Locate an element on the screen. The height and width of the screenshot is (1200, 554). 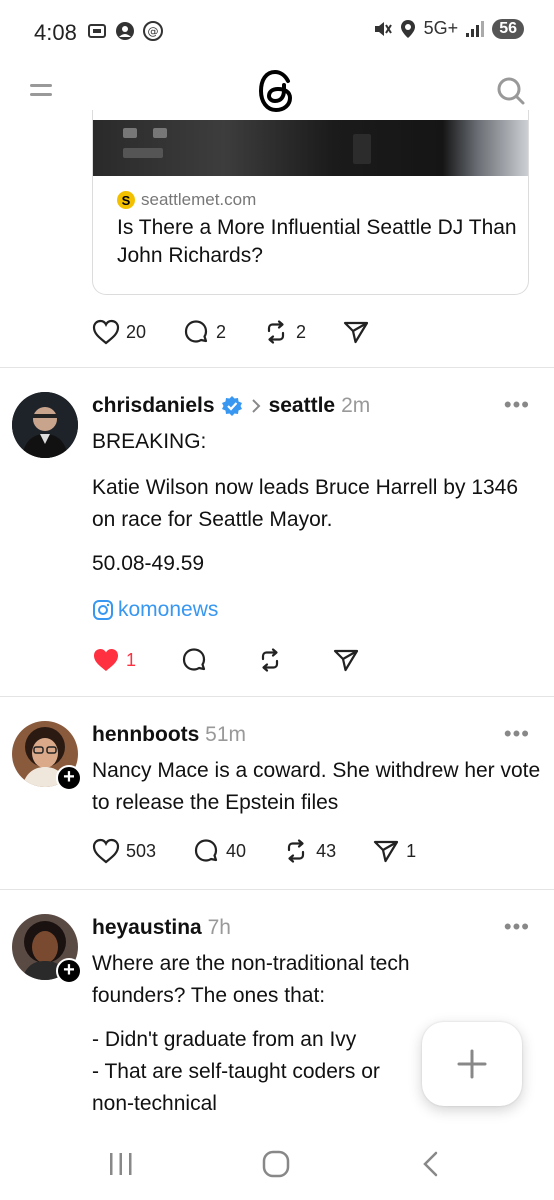
post-header: hennboots 51m is located at coordinates (169, 735).